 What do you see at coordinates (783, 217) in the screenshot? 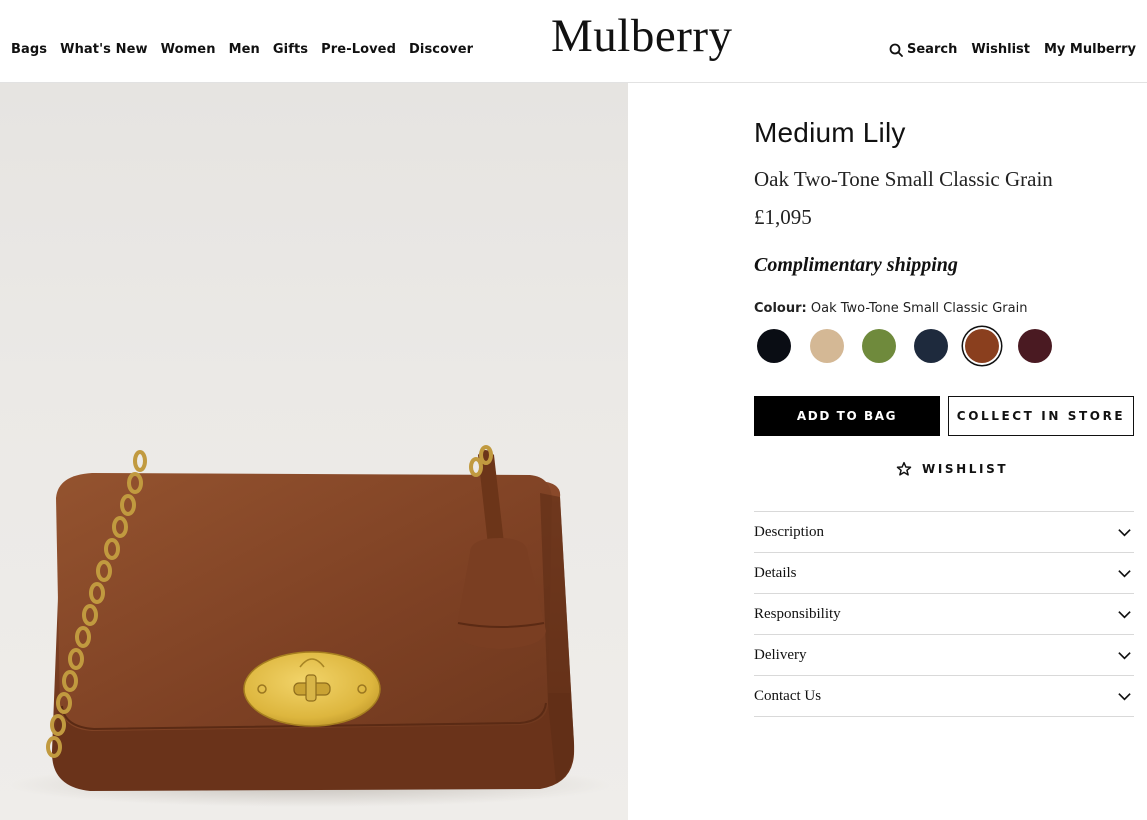
I see `product-price: £1,095` at bounding box center [783, 217].